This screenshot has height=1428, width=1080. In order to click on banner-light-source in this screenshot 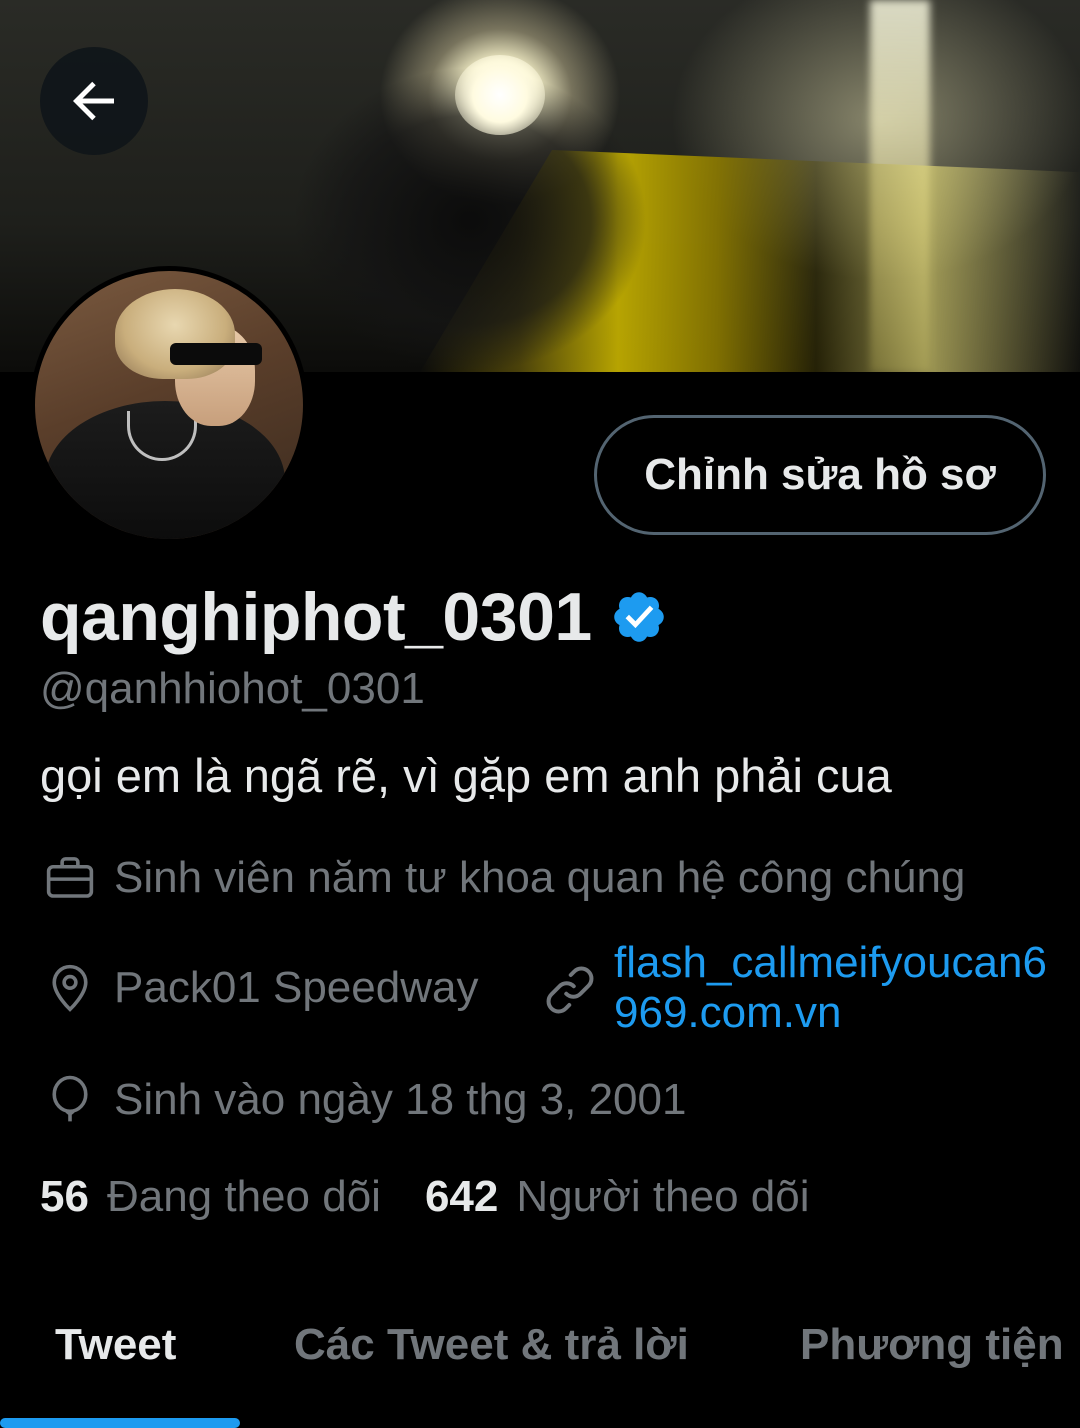, I will do `click(500, 95)`.